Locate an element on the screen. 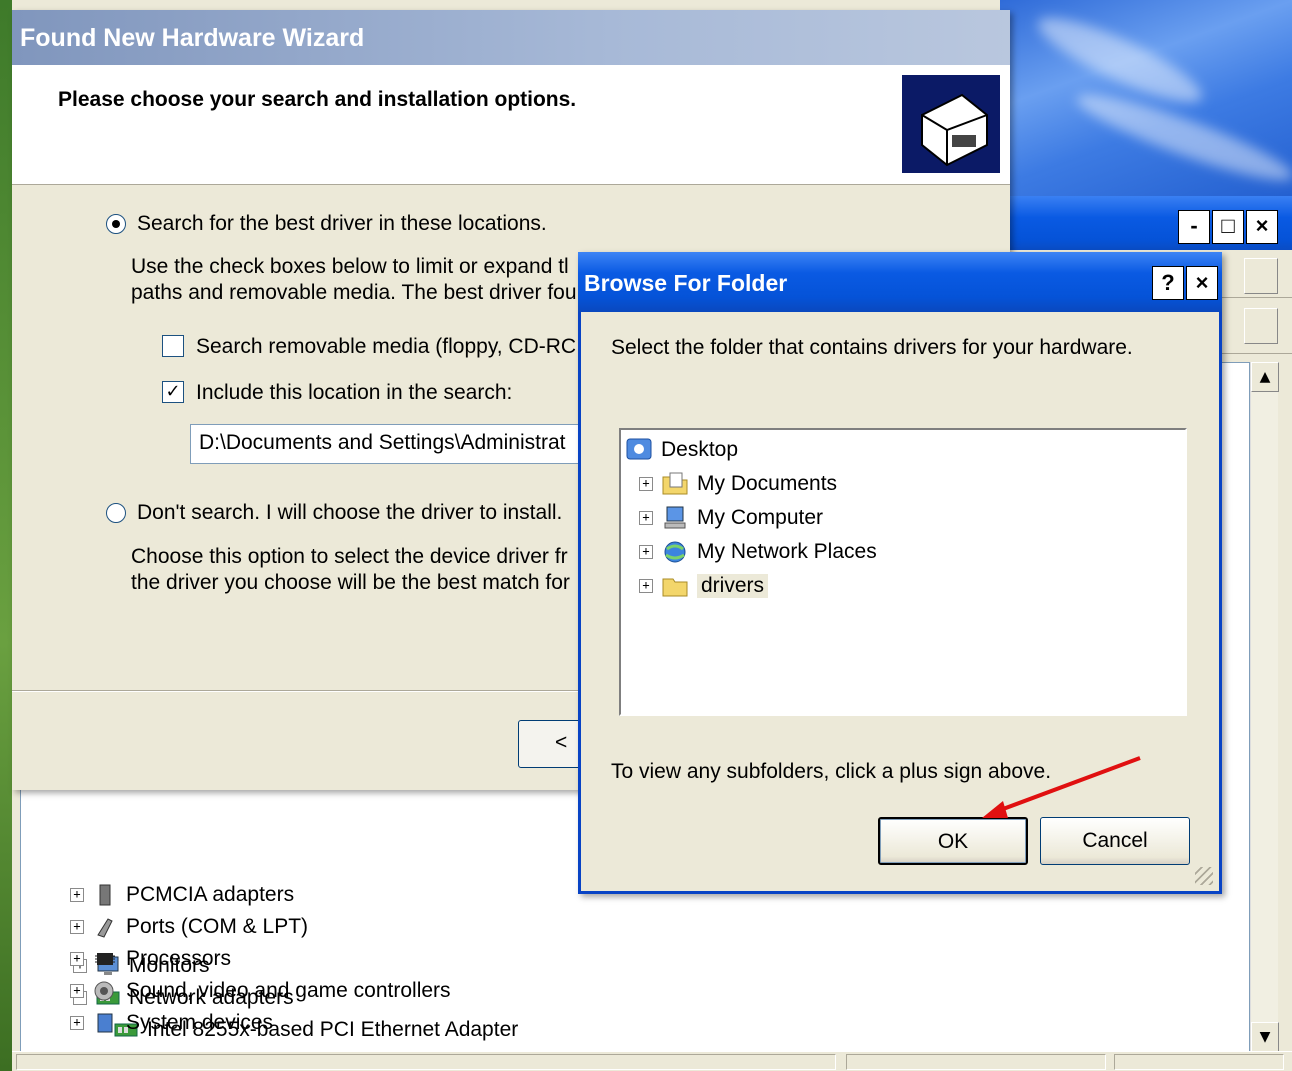 The width and height of the screenshot is (1292, 1071). maximize-button: □ is located at coordinates (1228, 227).